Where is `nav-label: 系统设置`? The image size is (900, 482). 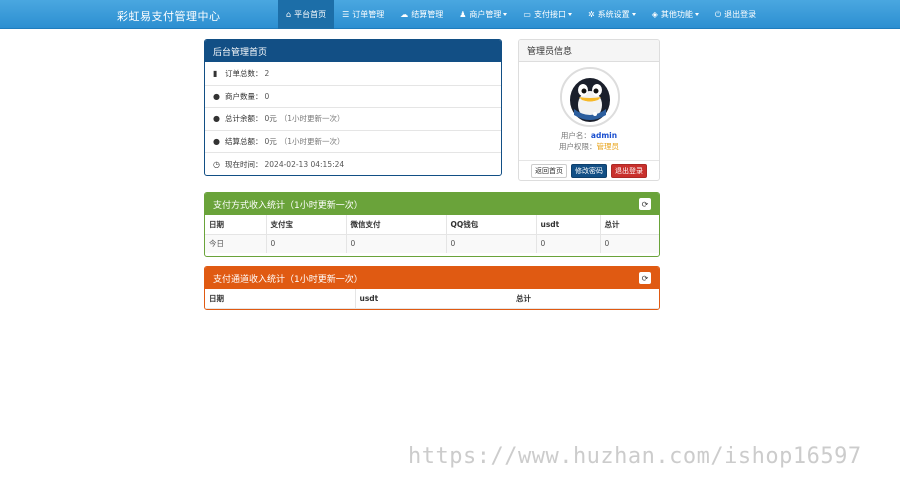 nav-label: 系统设置 is located at coordinates (613, 14).